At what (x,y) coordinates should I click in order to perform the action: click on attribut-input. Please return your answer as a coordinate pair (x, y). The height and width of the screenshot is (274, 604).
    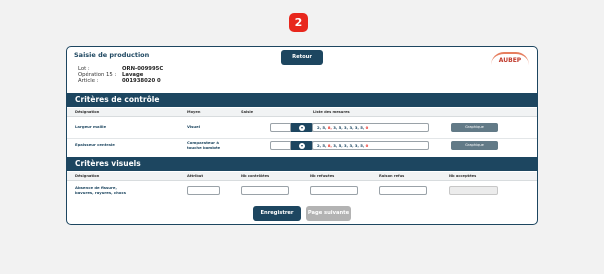
    Looking at the image, I should click on (203, 190).